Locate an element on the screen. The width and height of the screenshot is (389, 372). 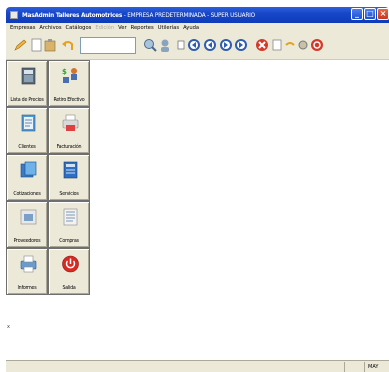
tools-icon is located at coordinates (303, 45).